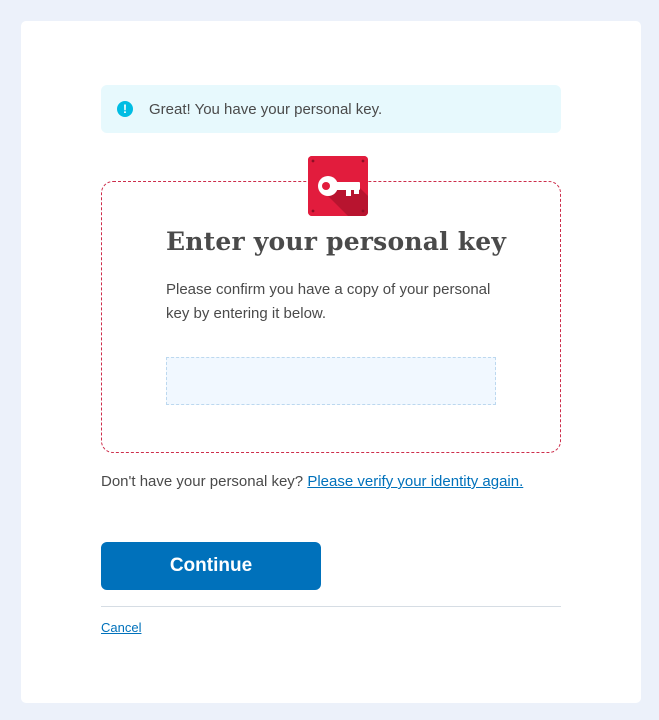 This screenshot has width=659, height=720. I want to click on key-badge, so click(338, 186).